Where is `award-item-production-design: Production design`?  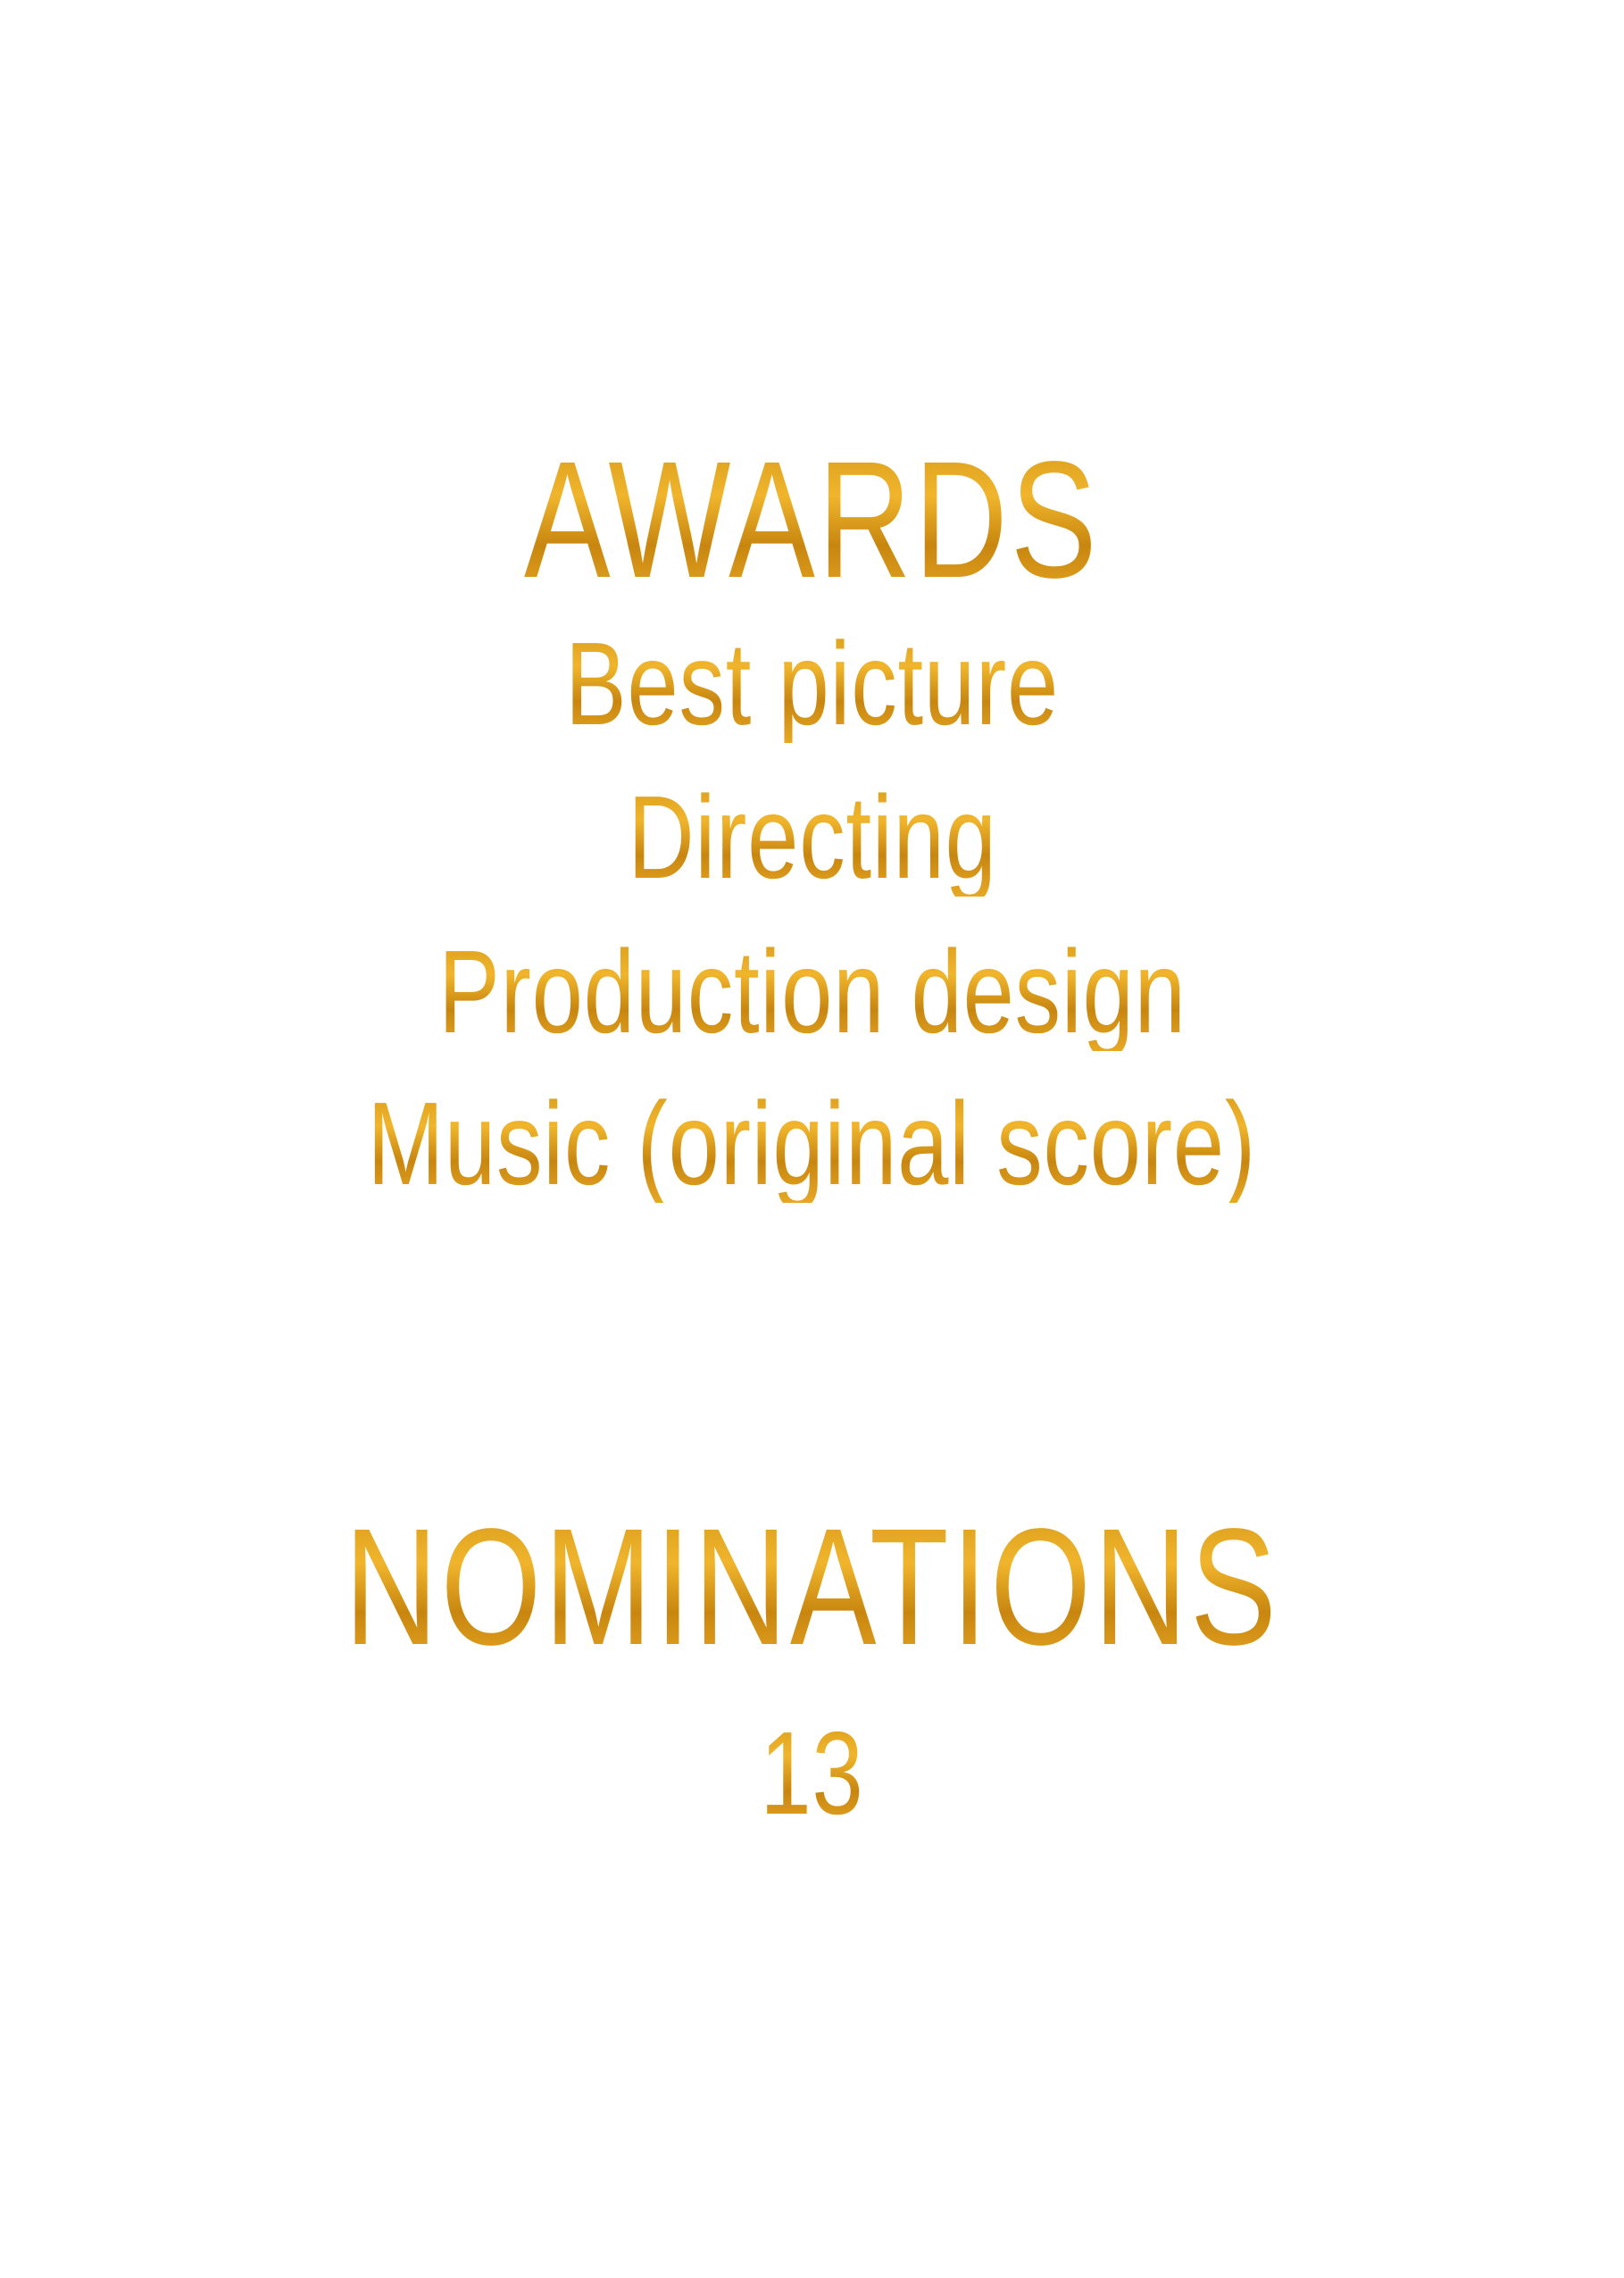
award-item-production-design: Production design is located at coordinates (812, 991).